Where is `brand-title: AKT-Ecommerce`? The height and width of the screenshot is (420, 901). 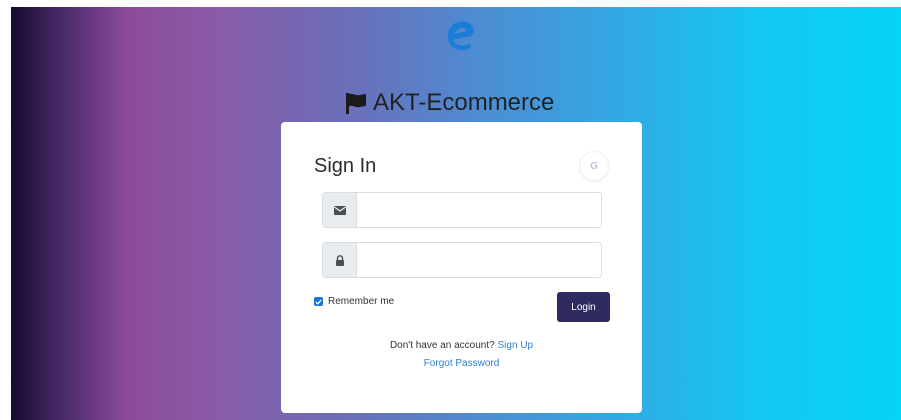 brand-title: AKT-Ecommerce is located at coordinates (449, 103).